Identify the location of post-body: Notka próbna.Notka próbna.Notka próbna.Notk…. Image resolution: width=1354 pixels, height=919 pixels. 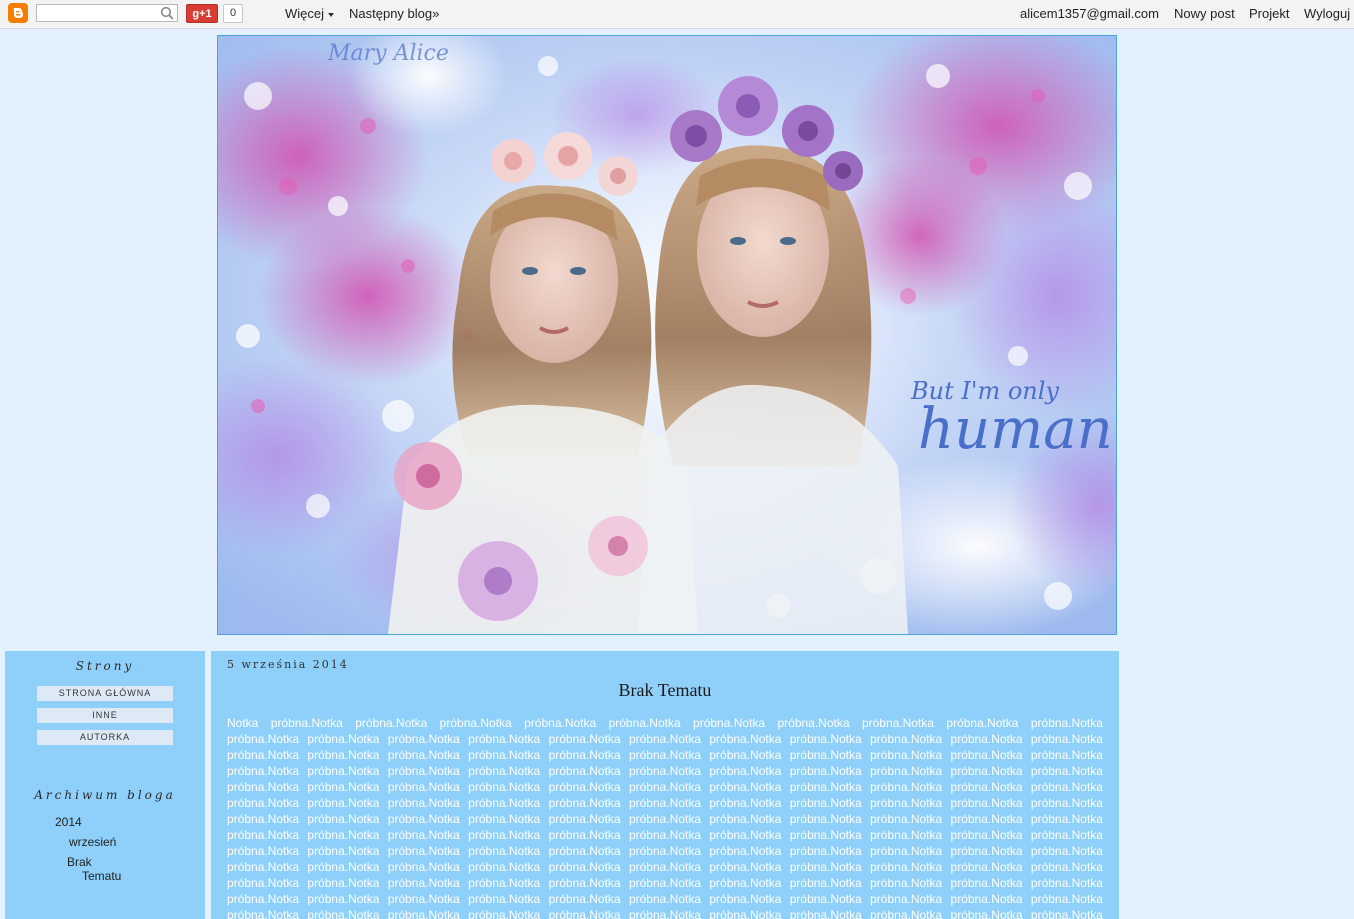
(665, 817).